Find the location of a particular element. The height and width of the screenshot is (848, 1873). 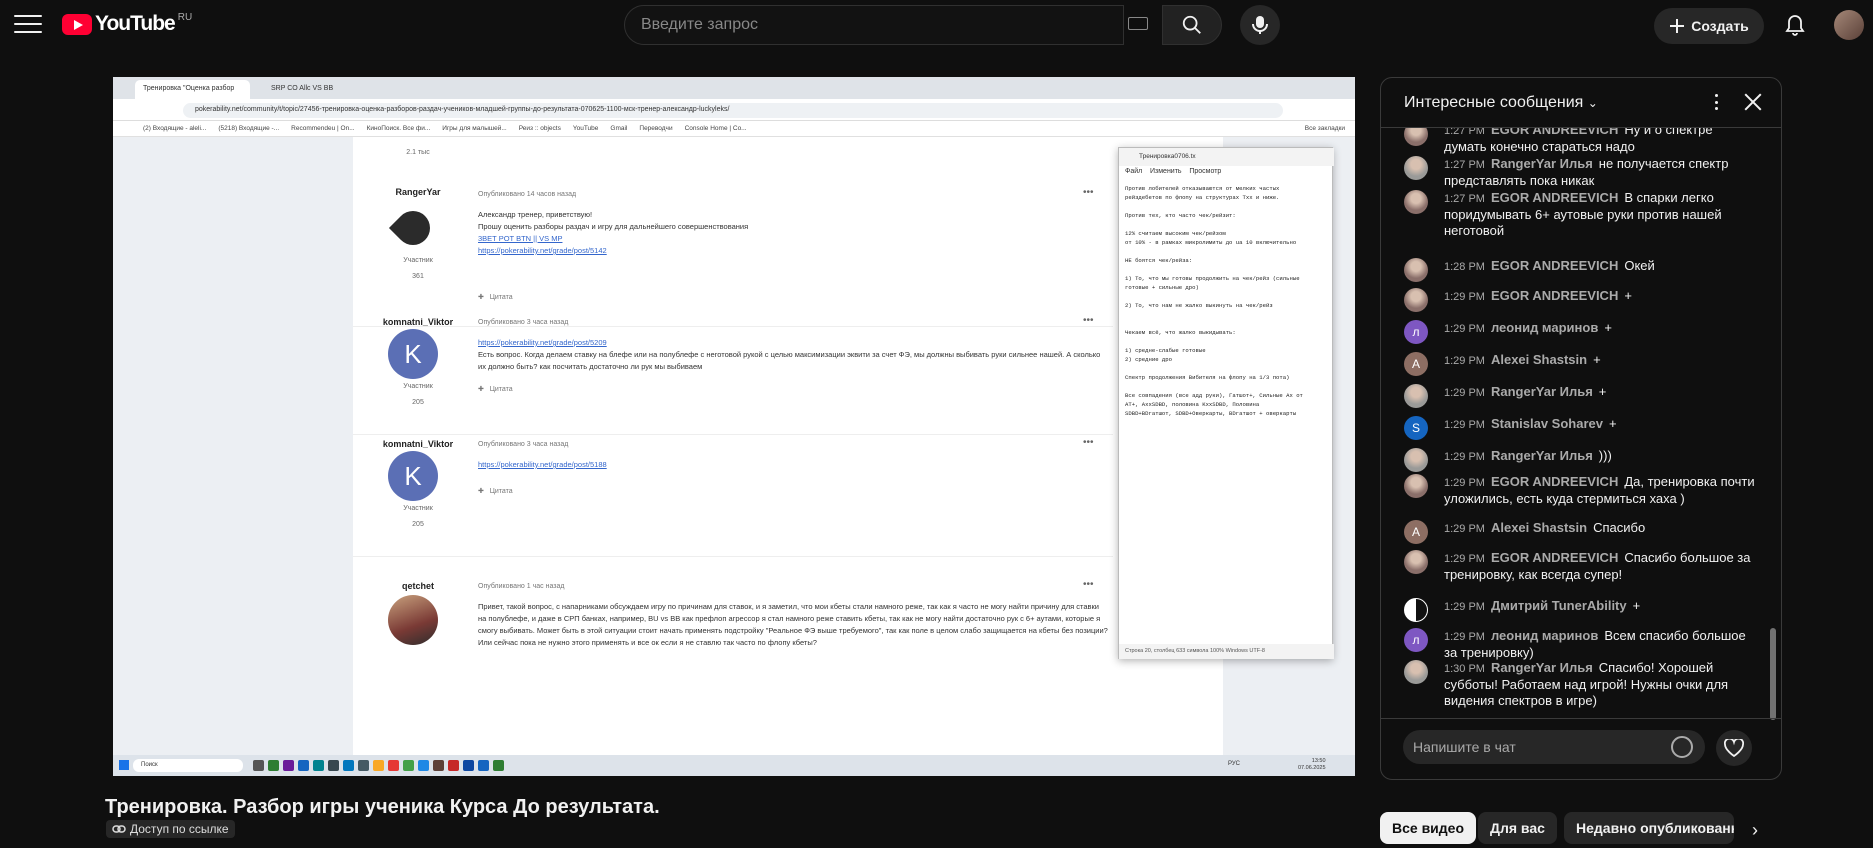

chat-message: 1:29 PM RangerYar Илья))) is located at coordinates (1580, 460).